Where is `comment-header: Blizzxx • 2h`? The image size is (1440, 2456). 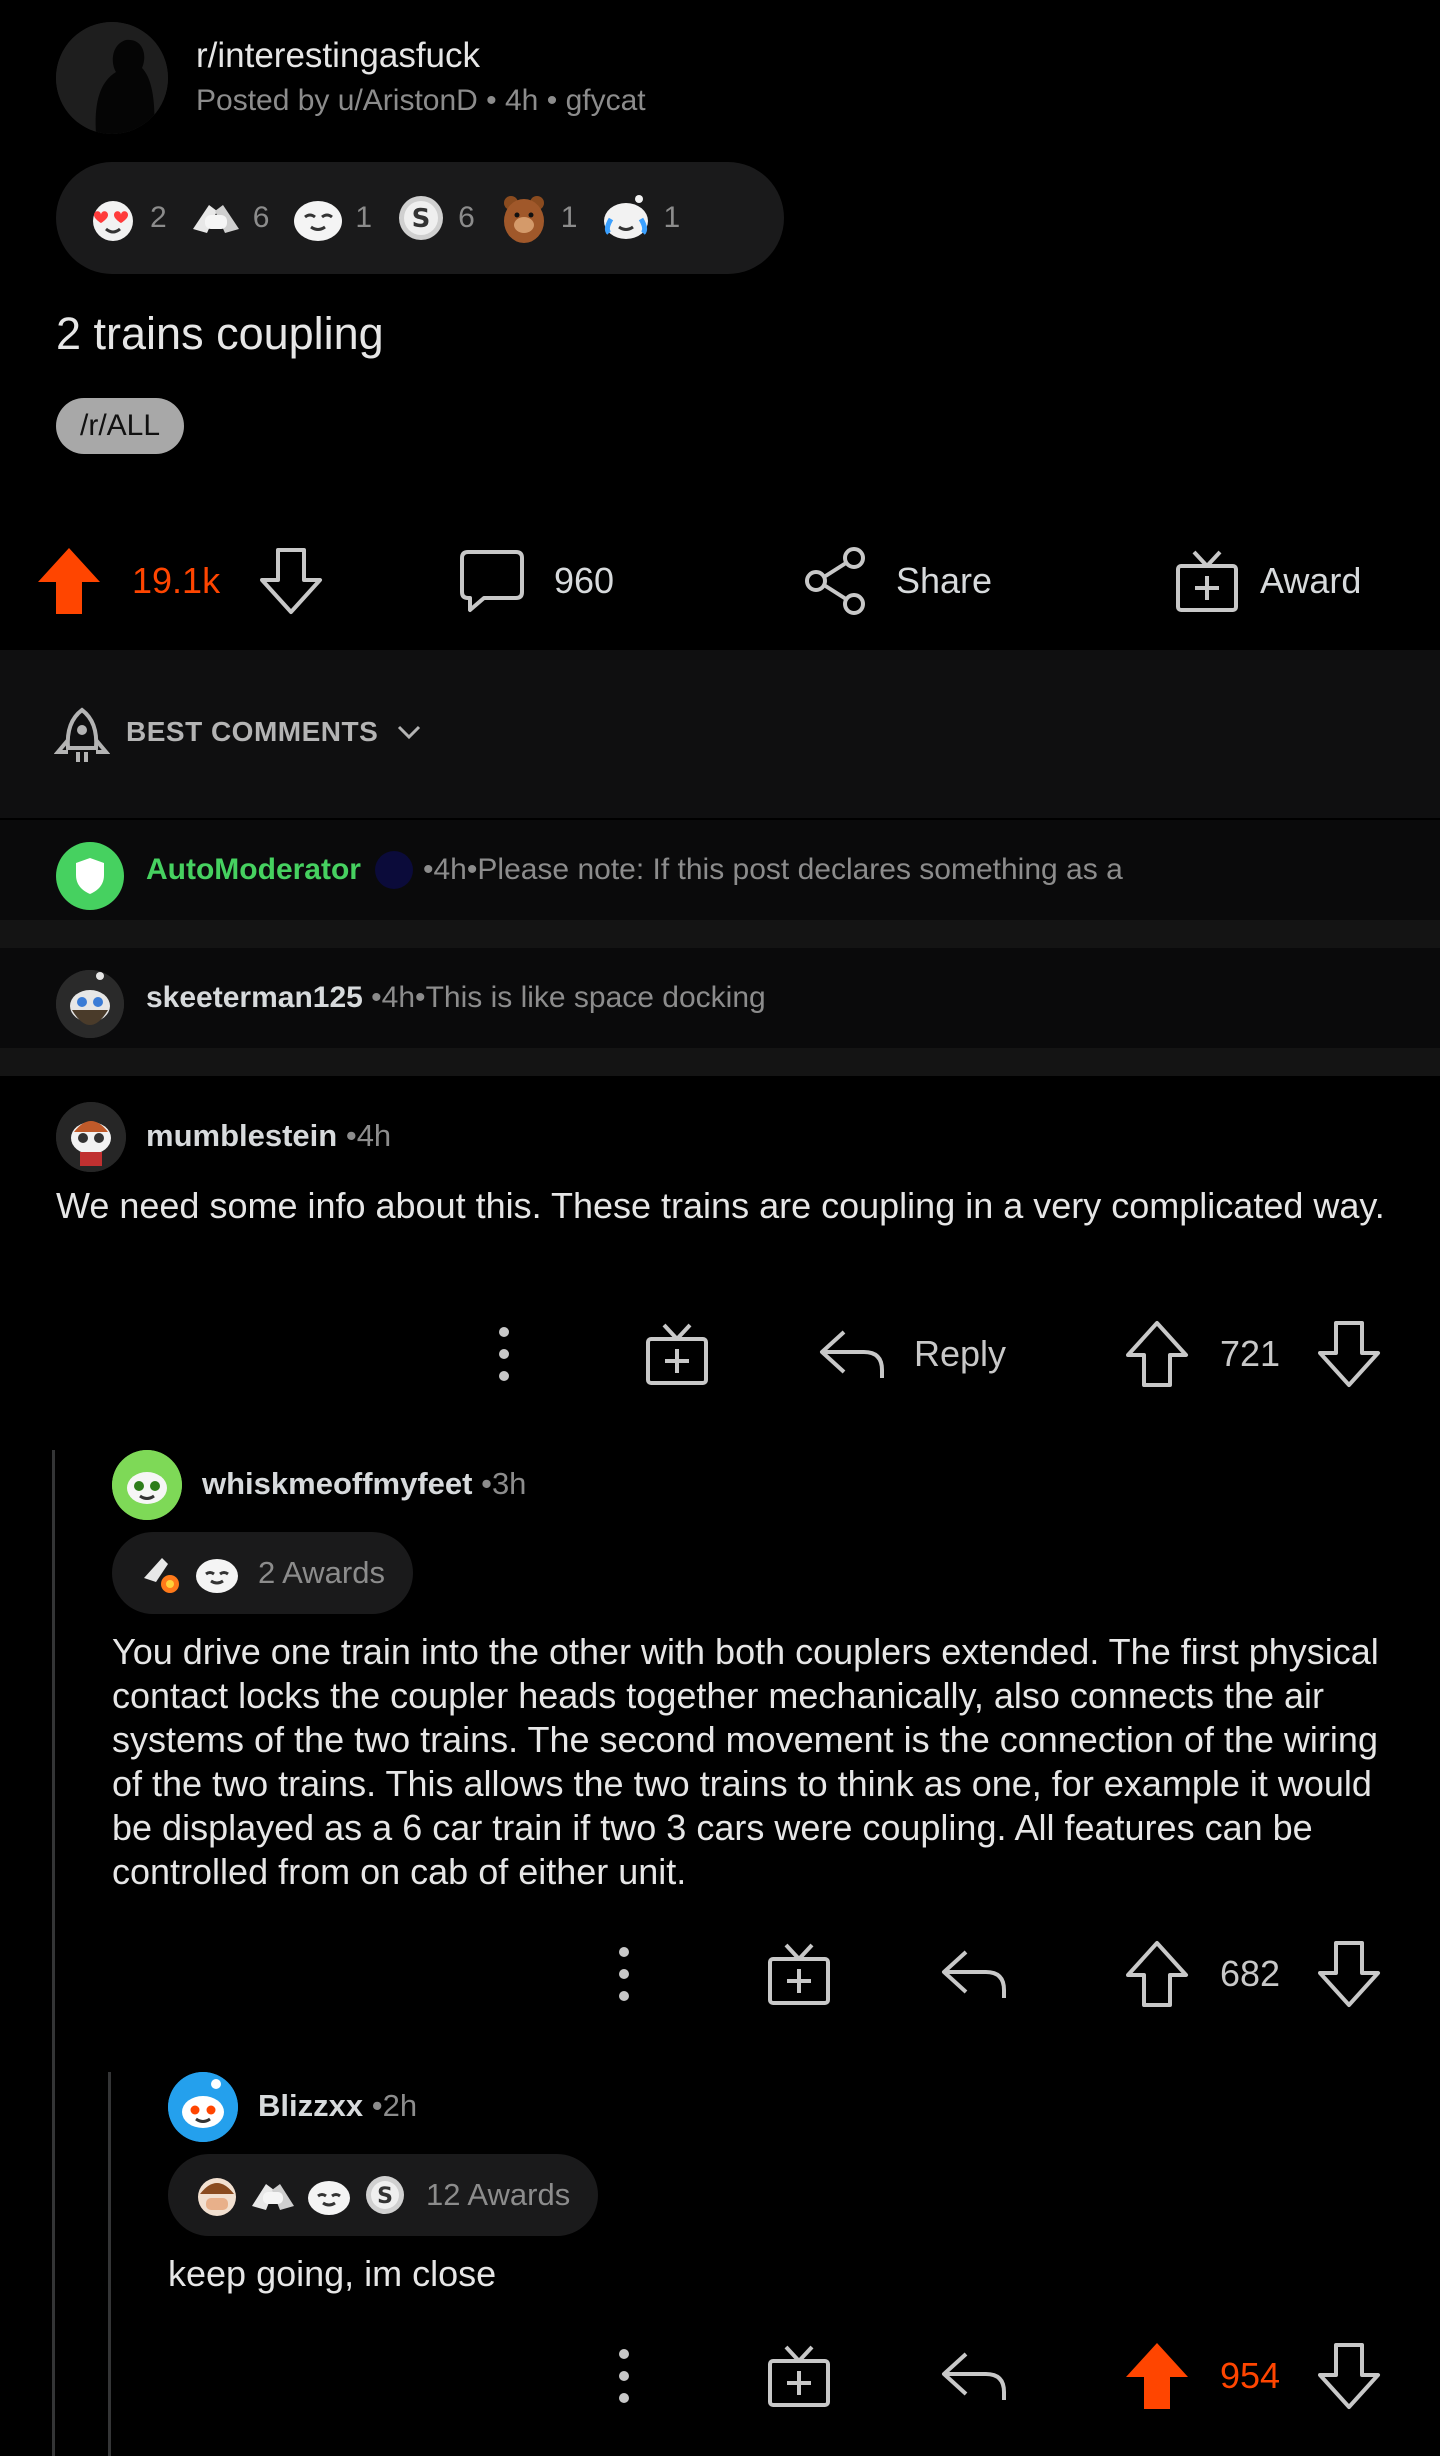 comment-header: Blizzxx • 2h is located at coordinates (338, 2106).